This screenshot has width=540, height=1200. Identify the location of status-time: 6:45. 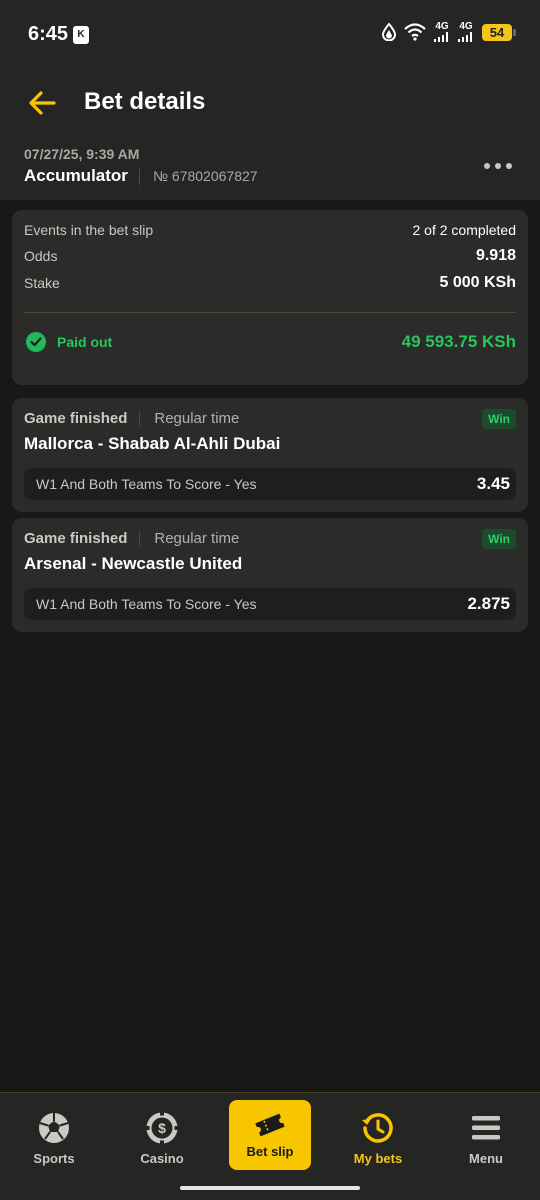
(48, 34).